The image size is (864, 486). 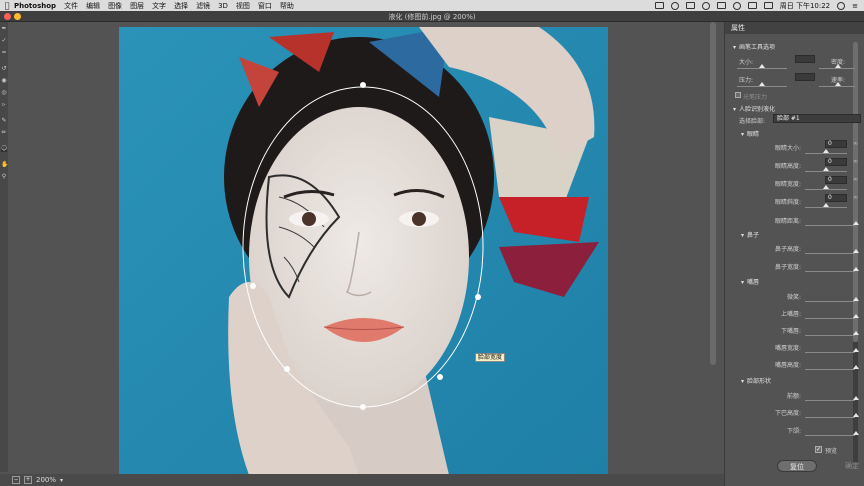 What do you see at coordinates (61, 480) in the screenshot?
I see `zoom-dropdown-icon: ▾` at bounding box center [61, 480].